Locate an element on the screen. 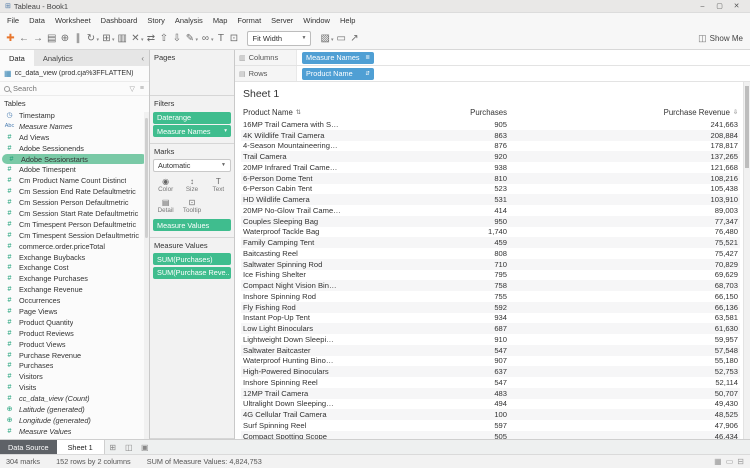 The width and height of the screenshot is (750, 468). minimize-button: – is located at coordinates (702, 6).